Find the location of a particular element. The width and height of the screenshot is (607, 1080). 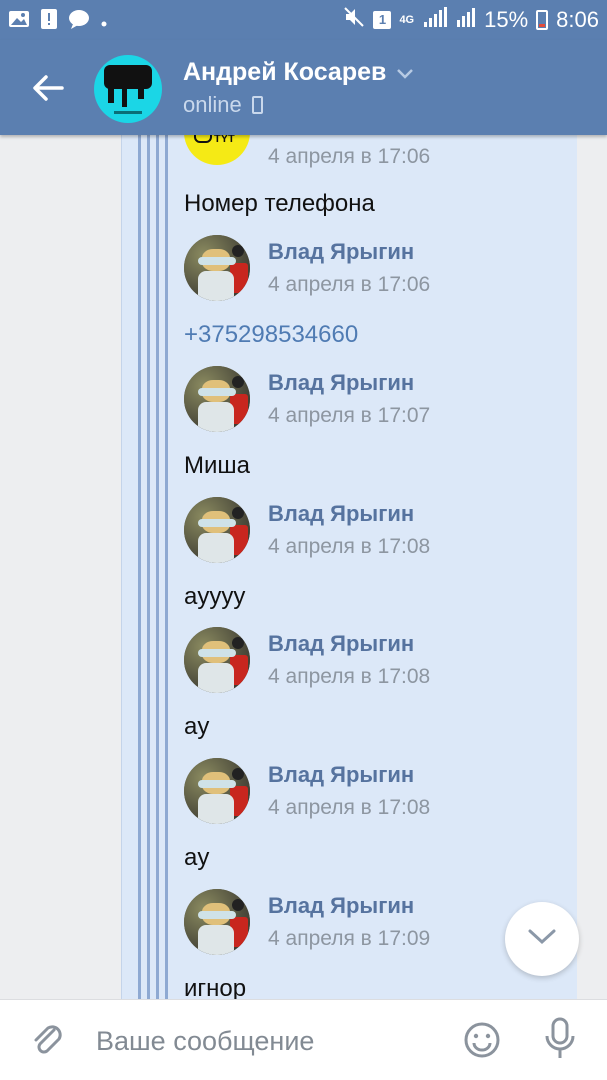

smile-icon is located at coordinates (482, 1040).